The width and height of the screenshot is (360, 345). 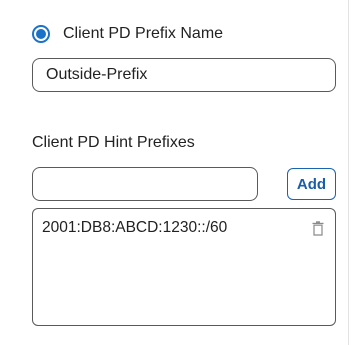 I want to click on add-button: Add, so click(x=311, y=184).